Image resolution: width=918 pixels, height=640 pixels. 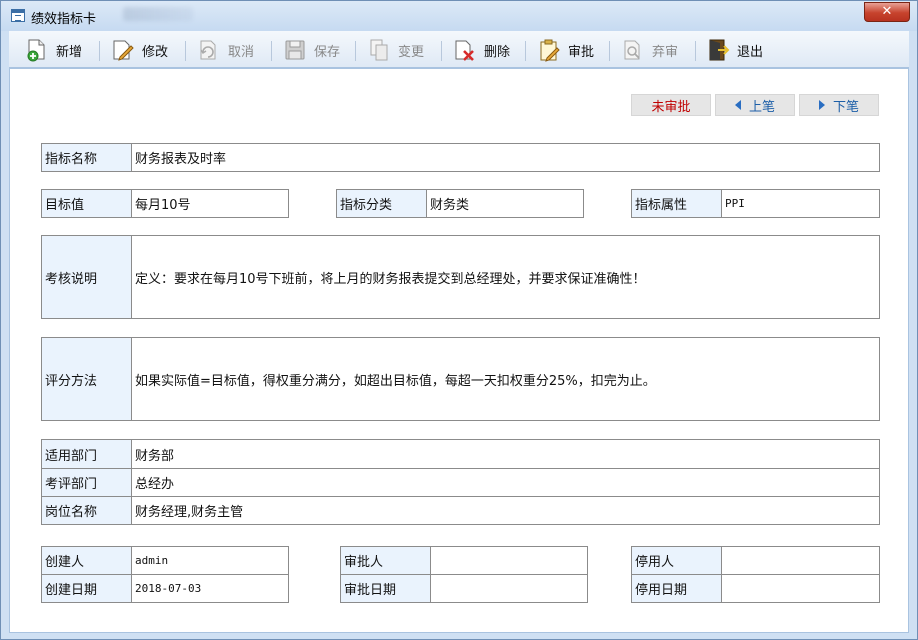 What do you see at coordinates (505, 203) in the screenshot?
I see `category-field: 财务类` at bounding box center [505, 203].